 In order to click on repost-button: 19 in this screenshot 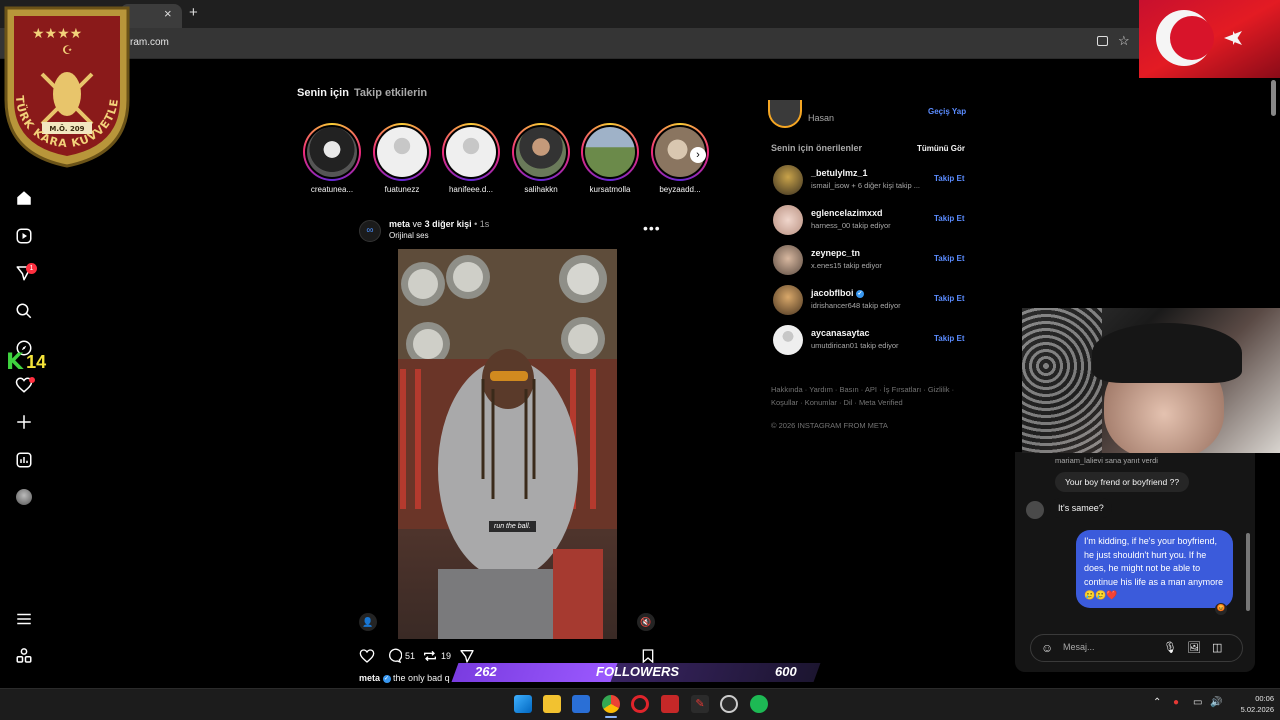, I will do `click(436, 656)`.